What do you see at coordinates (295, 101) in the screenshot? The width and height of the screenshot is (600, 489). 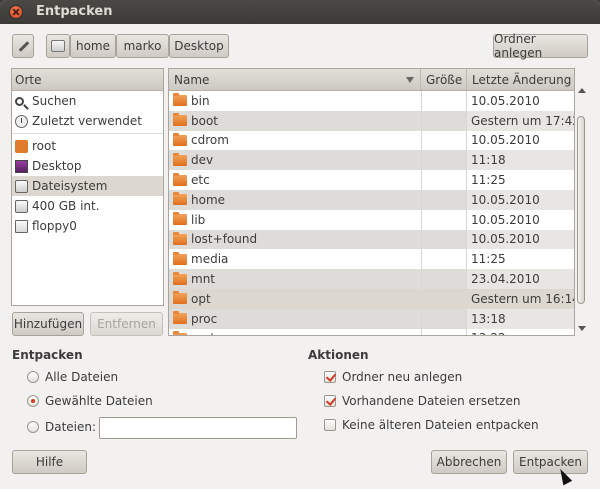 I see `file-name-cell: bin` at bounding box center [295, 101].